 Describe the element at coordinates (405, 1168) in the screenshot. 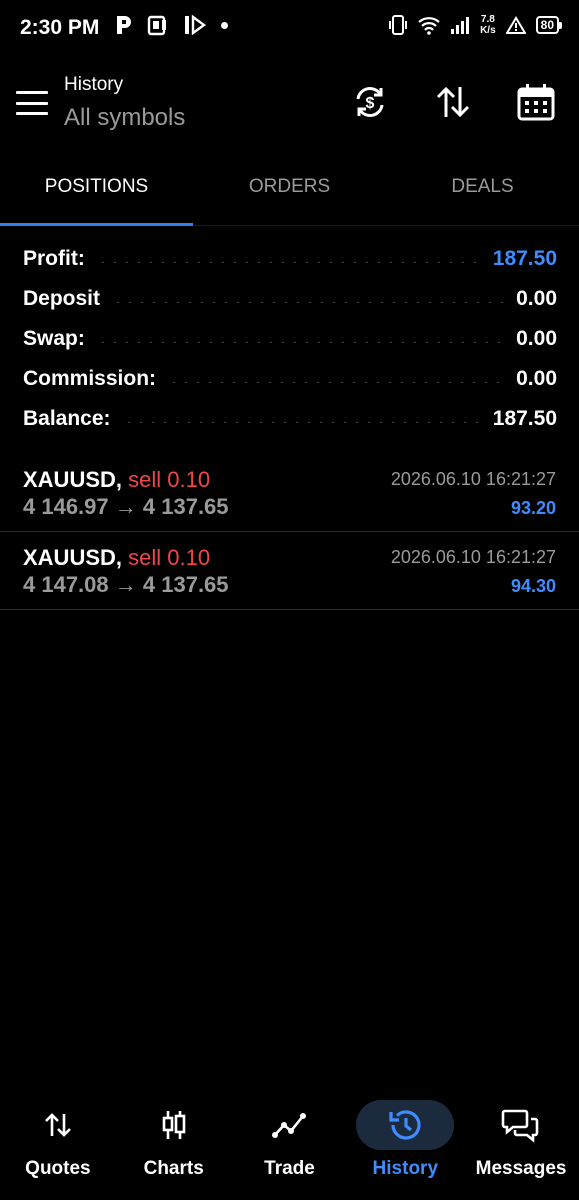

I see `nav-label: History` at that location.